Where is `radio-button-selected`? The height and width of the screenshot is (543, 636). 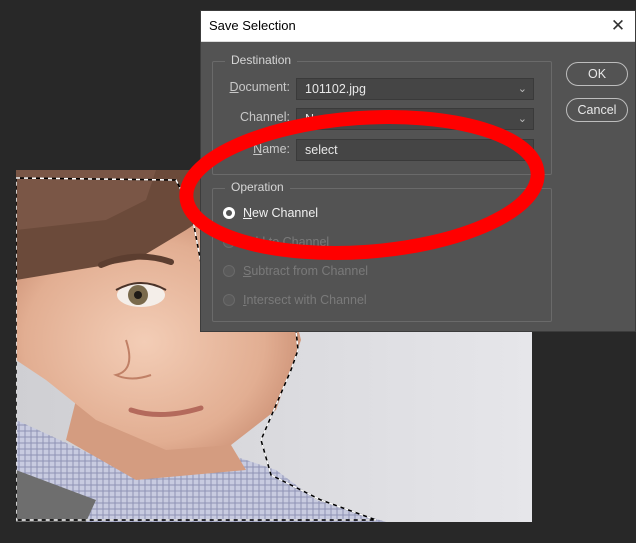
radio-button-selected is located at coordinates (229, 213).